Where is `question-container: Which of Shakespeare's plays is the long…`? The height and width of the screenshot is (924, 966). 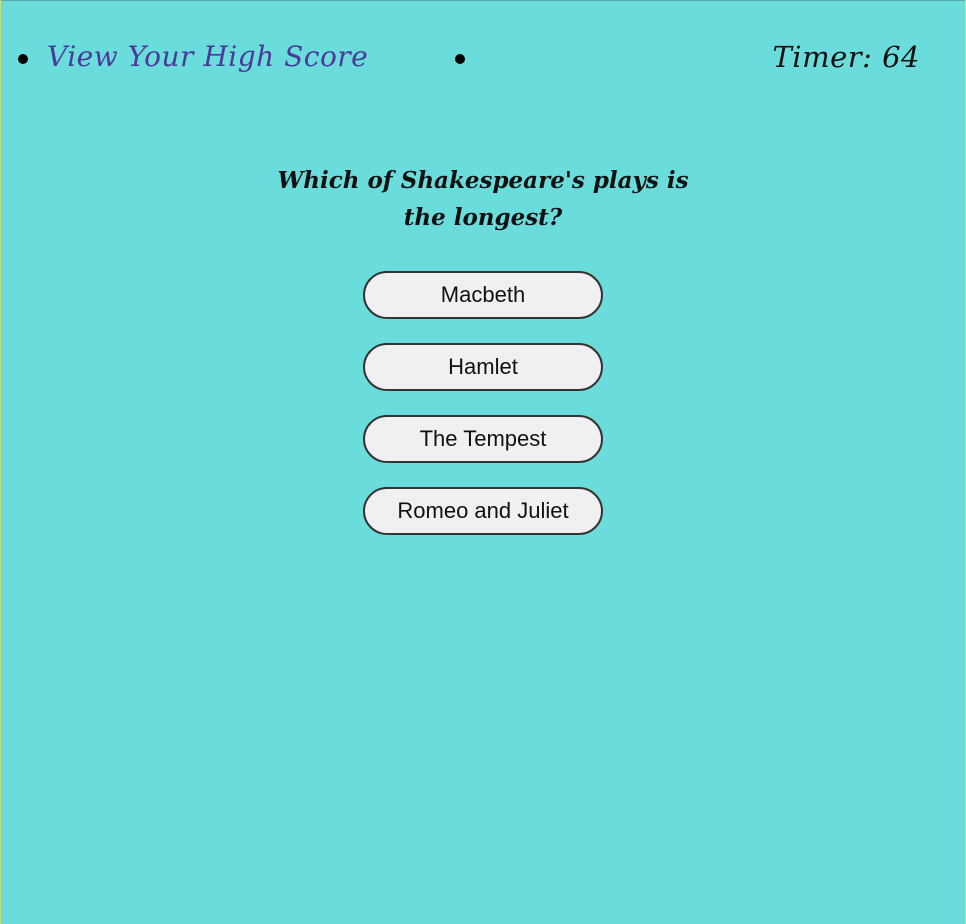
question-container: Which of Shakespeare's plays is the long… is located at coordinates (483, 199).